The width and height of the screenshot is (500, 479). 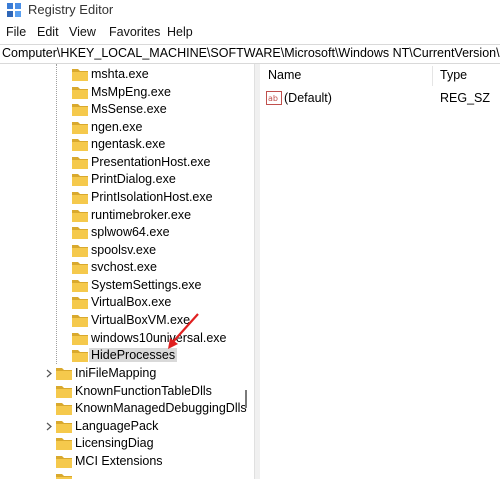 What do you see at coordinates (119, 461) in the screenshot?
I see `tree-item-label: MCI Extensions` at bounding box center [119, 461].